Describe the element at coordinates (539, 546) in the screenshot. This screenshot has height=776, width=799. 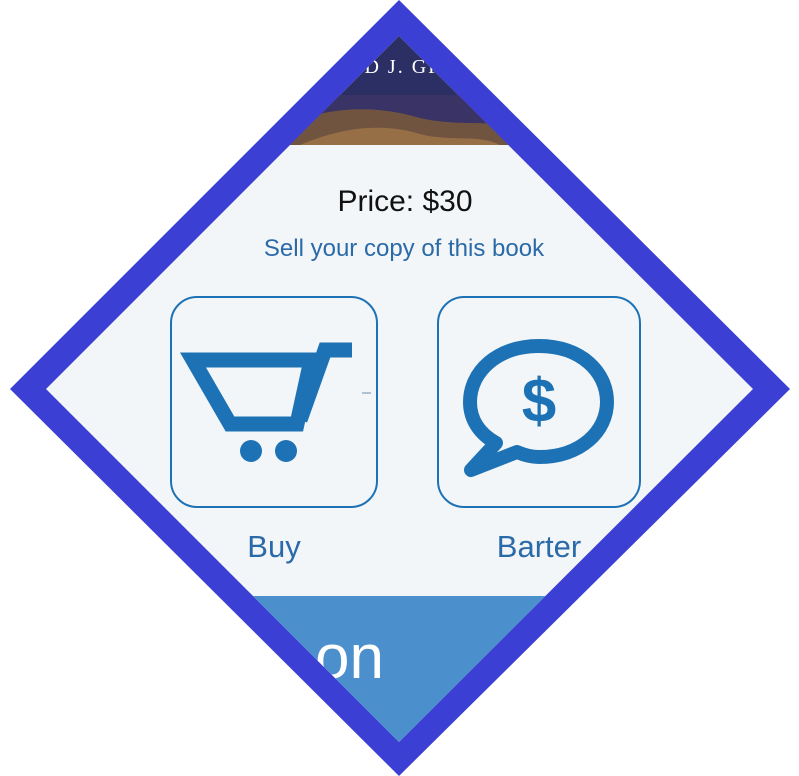
I see `barter-label: Barter` at that location.